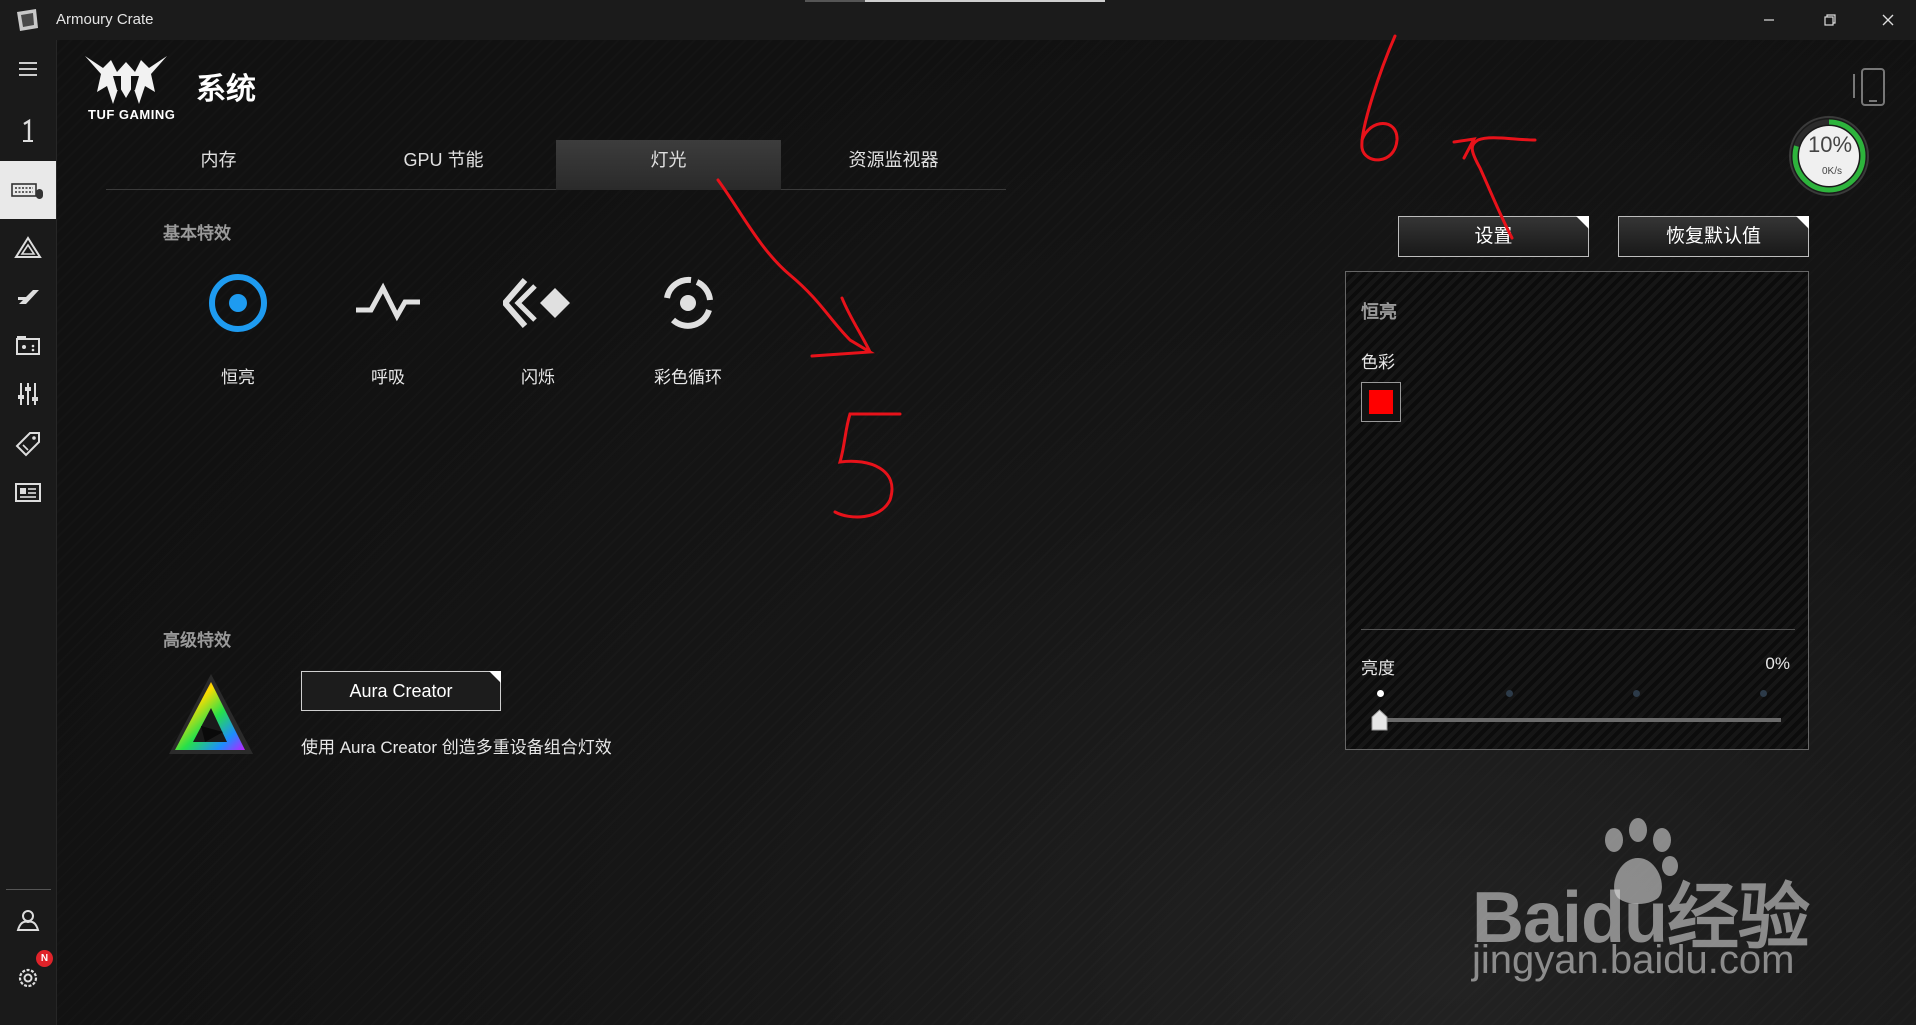  I want to click on breathing-icon, so click(388, 302).